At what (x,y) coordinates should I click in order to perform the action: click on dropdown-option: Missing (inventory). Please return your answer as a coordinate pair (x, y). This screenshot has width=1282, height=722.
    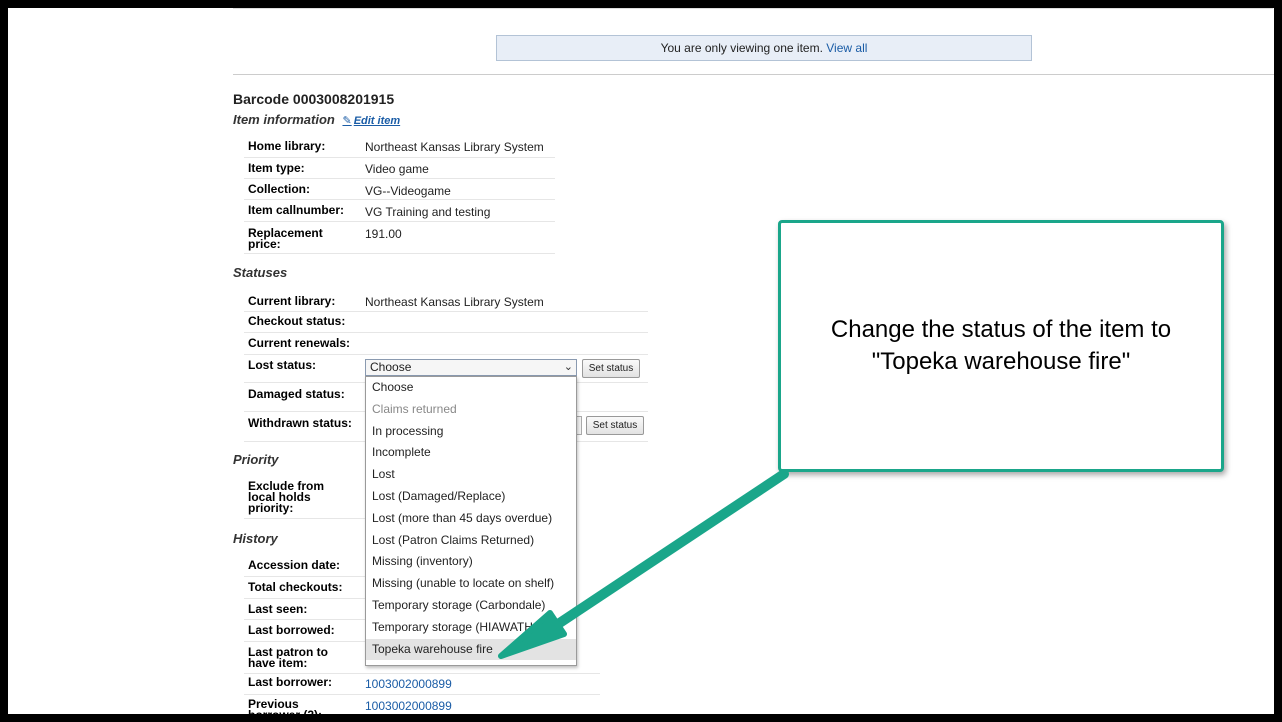
    Looking at the image, I should click on (471, 562).